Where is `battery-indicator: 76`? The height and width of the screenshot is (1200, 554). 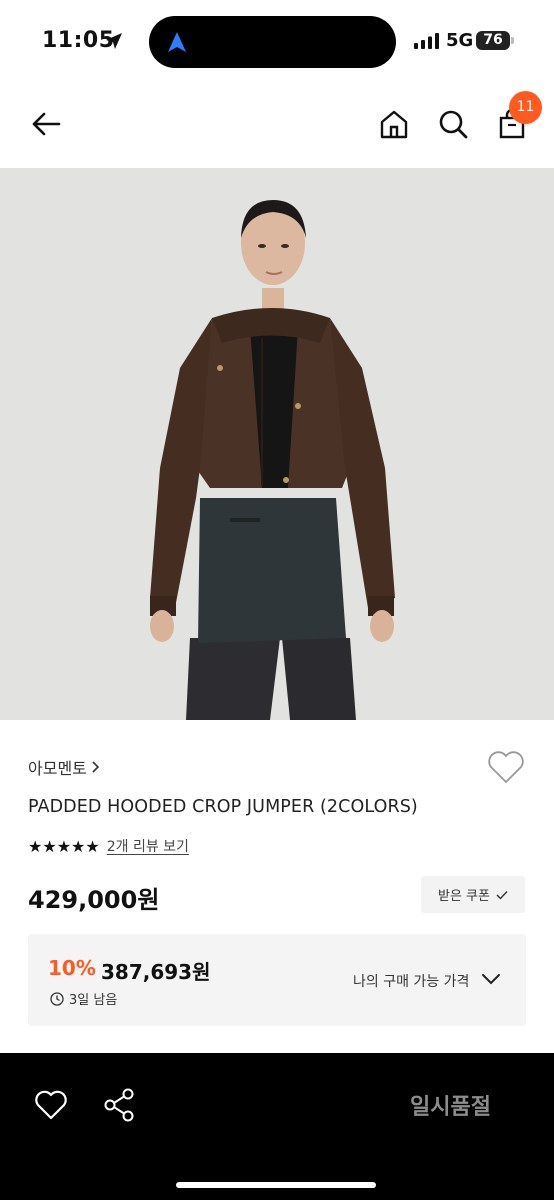 battery-indicator: 76 is located at coordinates (495, 40).